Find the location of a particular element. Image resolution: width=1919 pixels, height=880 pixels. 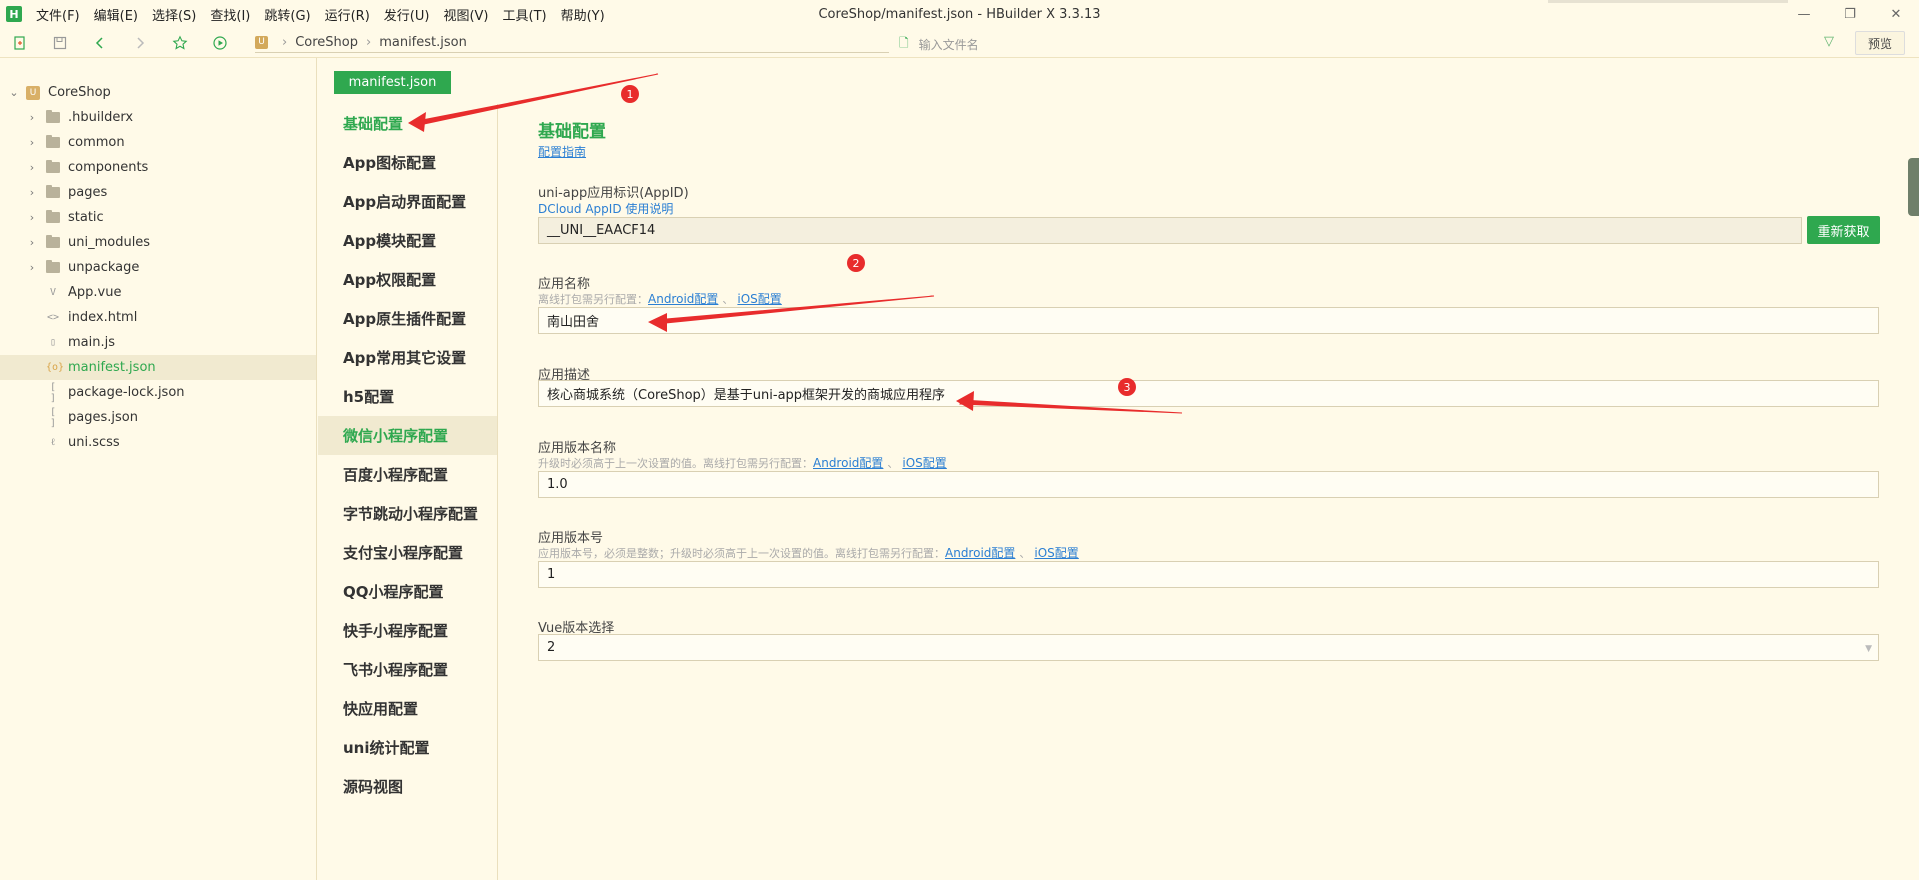

nav-kuaishou-mp: 快手小程序配置 is located at coordinates (407, 630).